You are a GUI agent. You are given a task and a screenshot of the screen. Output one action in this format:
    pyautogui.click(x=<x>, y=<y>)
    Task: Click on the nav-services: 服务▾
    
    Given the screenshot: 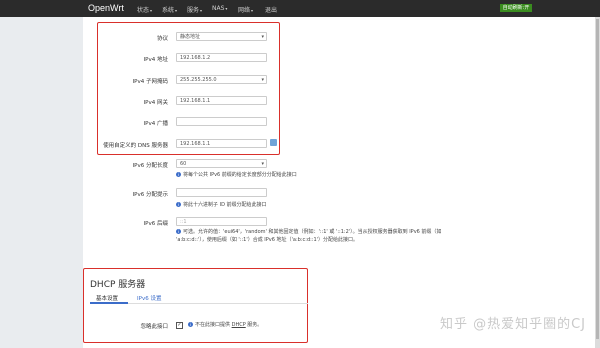 What is the action you would take?
    pyautogui.click(x=194, y=9)
    